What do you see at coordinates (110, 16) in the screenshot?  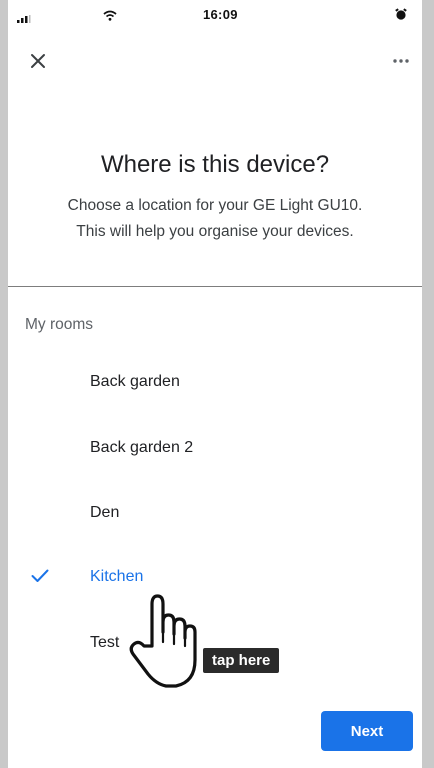 I see `wifi-icon` at bounding box center [110, 16].